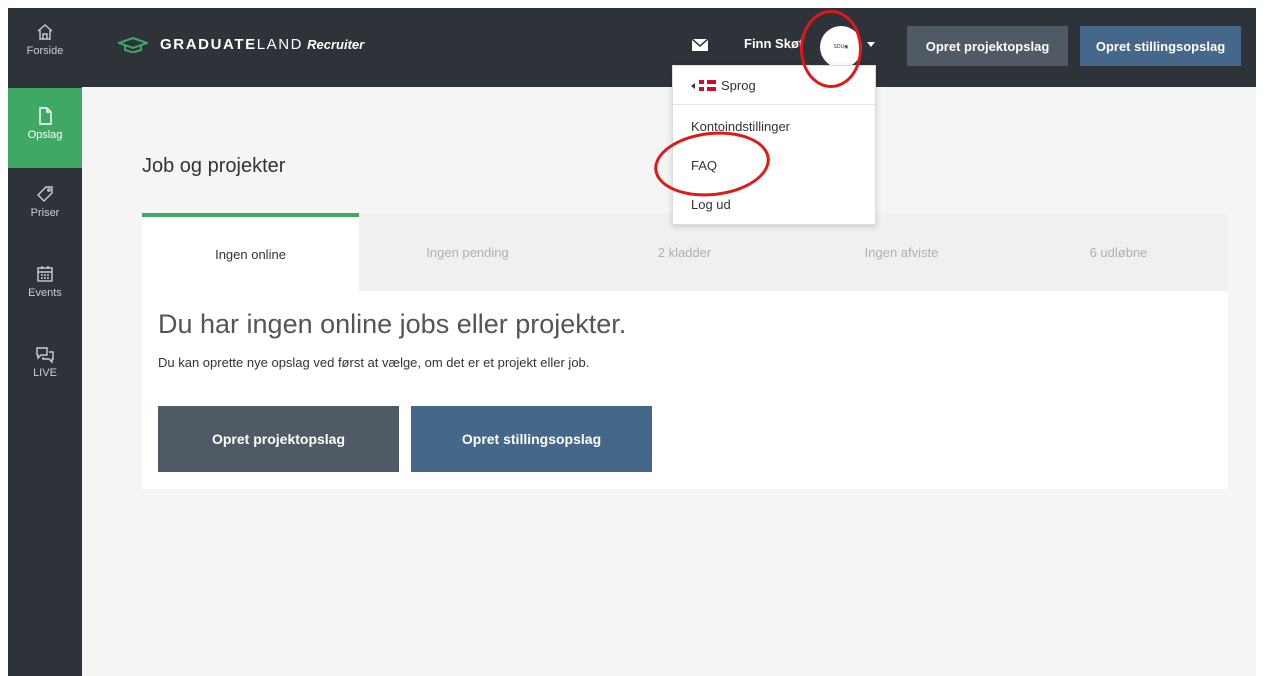  What do you see at coordinates (1118, 252) in the screenshot?
I see `tab-expired: 6 udløbne` at bounding box center [1118, 252].